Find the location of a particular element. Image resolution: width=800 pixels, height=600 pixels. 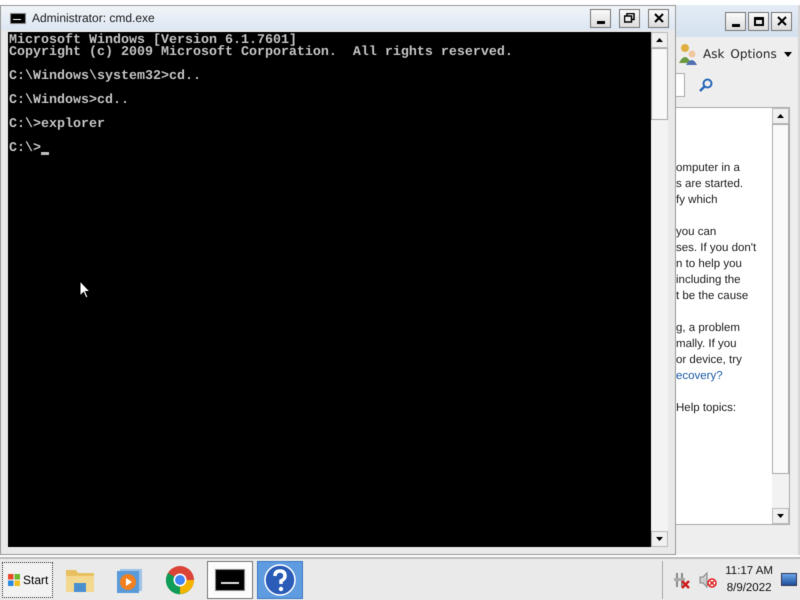

search-field is located at coordinates (680, 85).